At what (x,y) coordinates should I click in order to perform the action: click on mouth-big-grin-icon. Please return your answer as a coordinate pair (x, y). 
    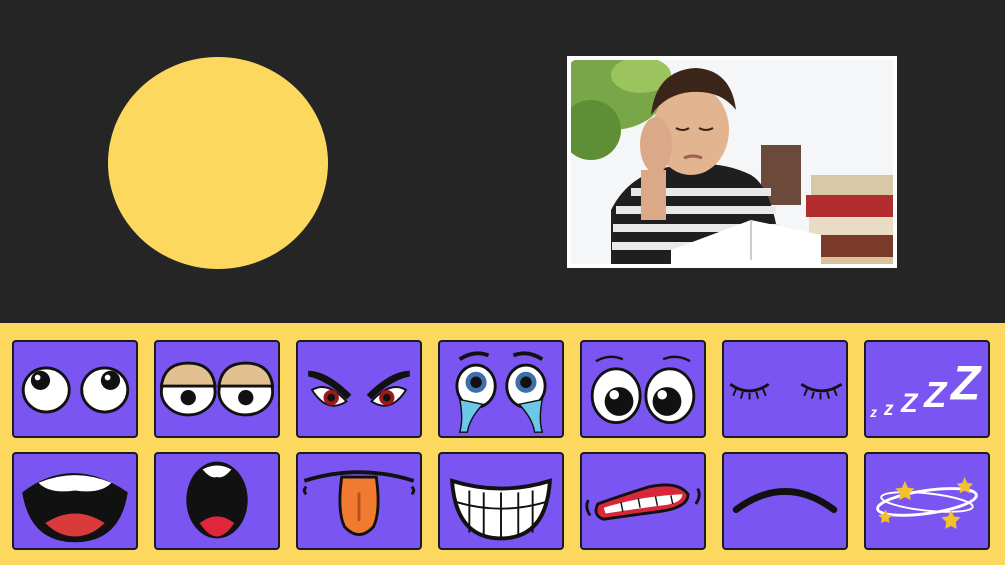
    Looking at the image, I should click on (501, 501).